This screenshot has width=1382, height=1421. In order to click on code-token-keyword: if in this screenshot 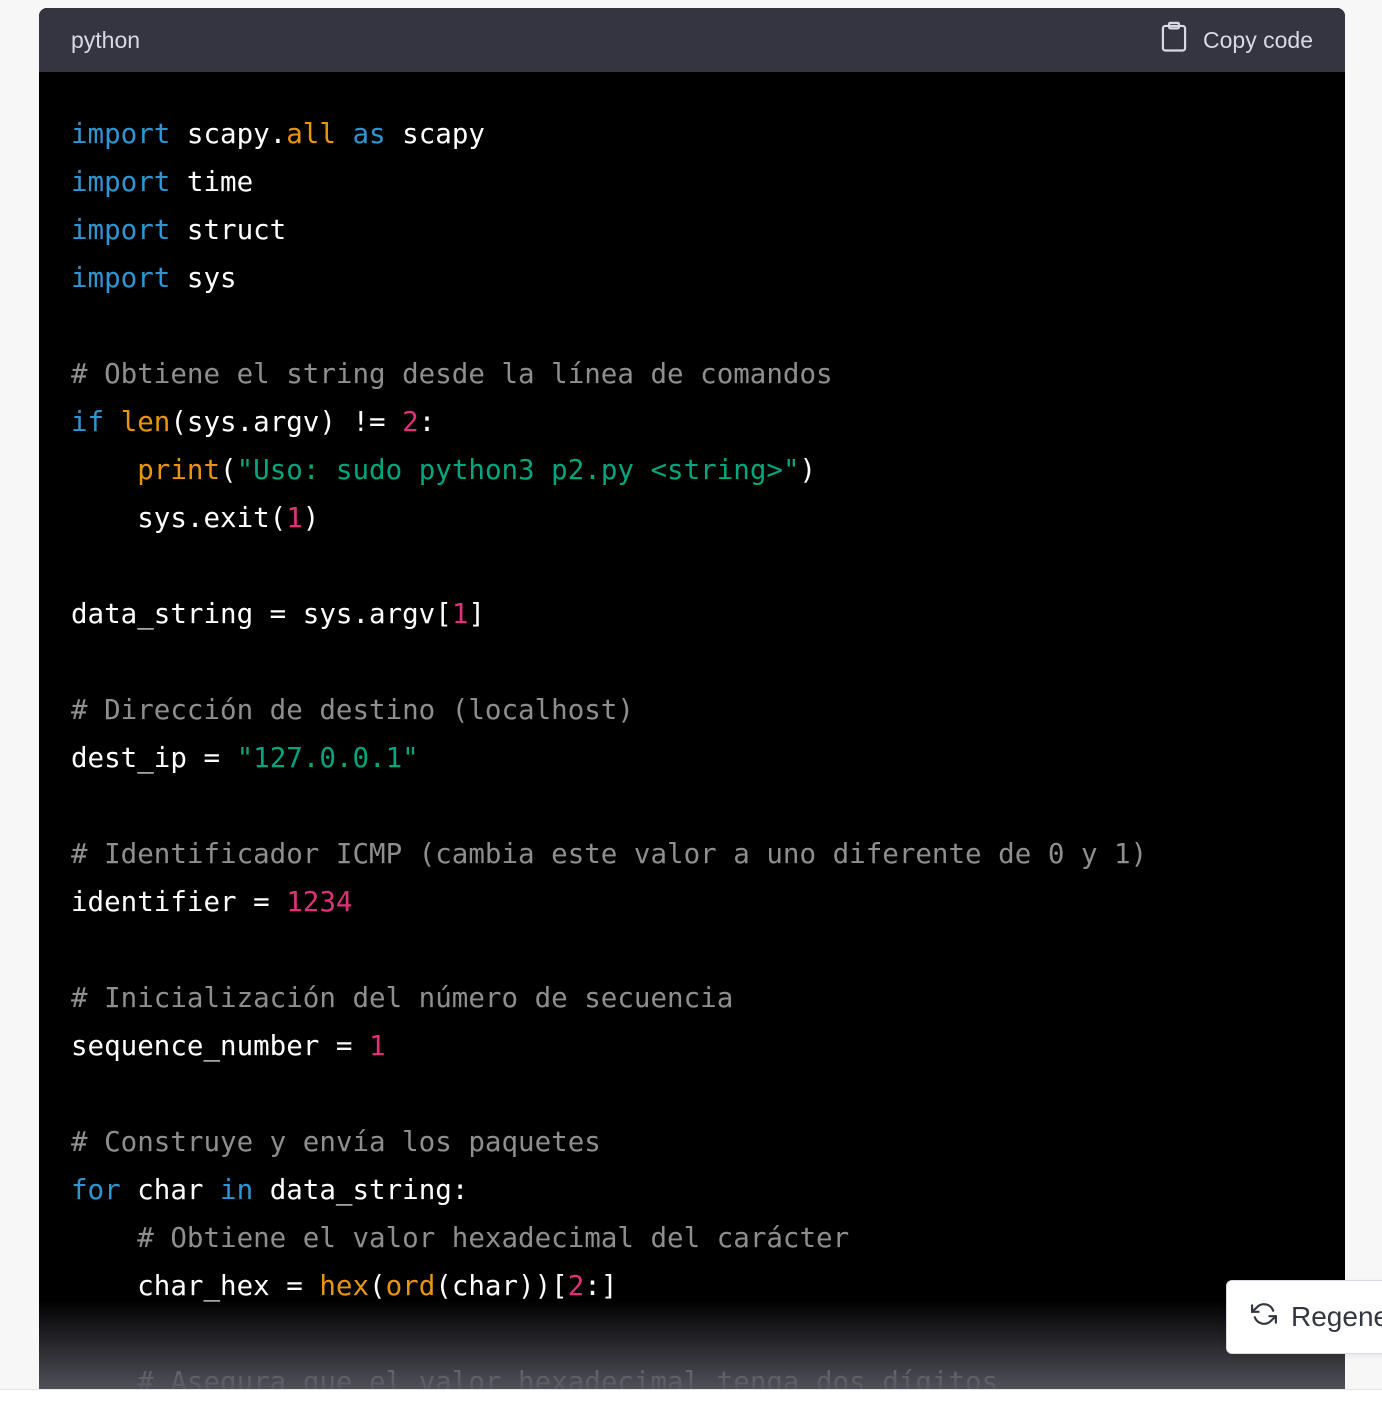, I will do `click(88, 422)`.